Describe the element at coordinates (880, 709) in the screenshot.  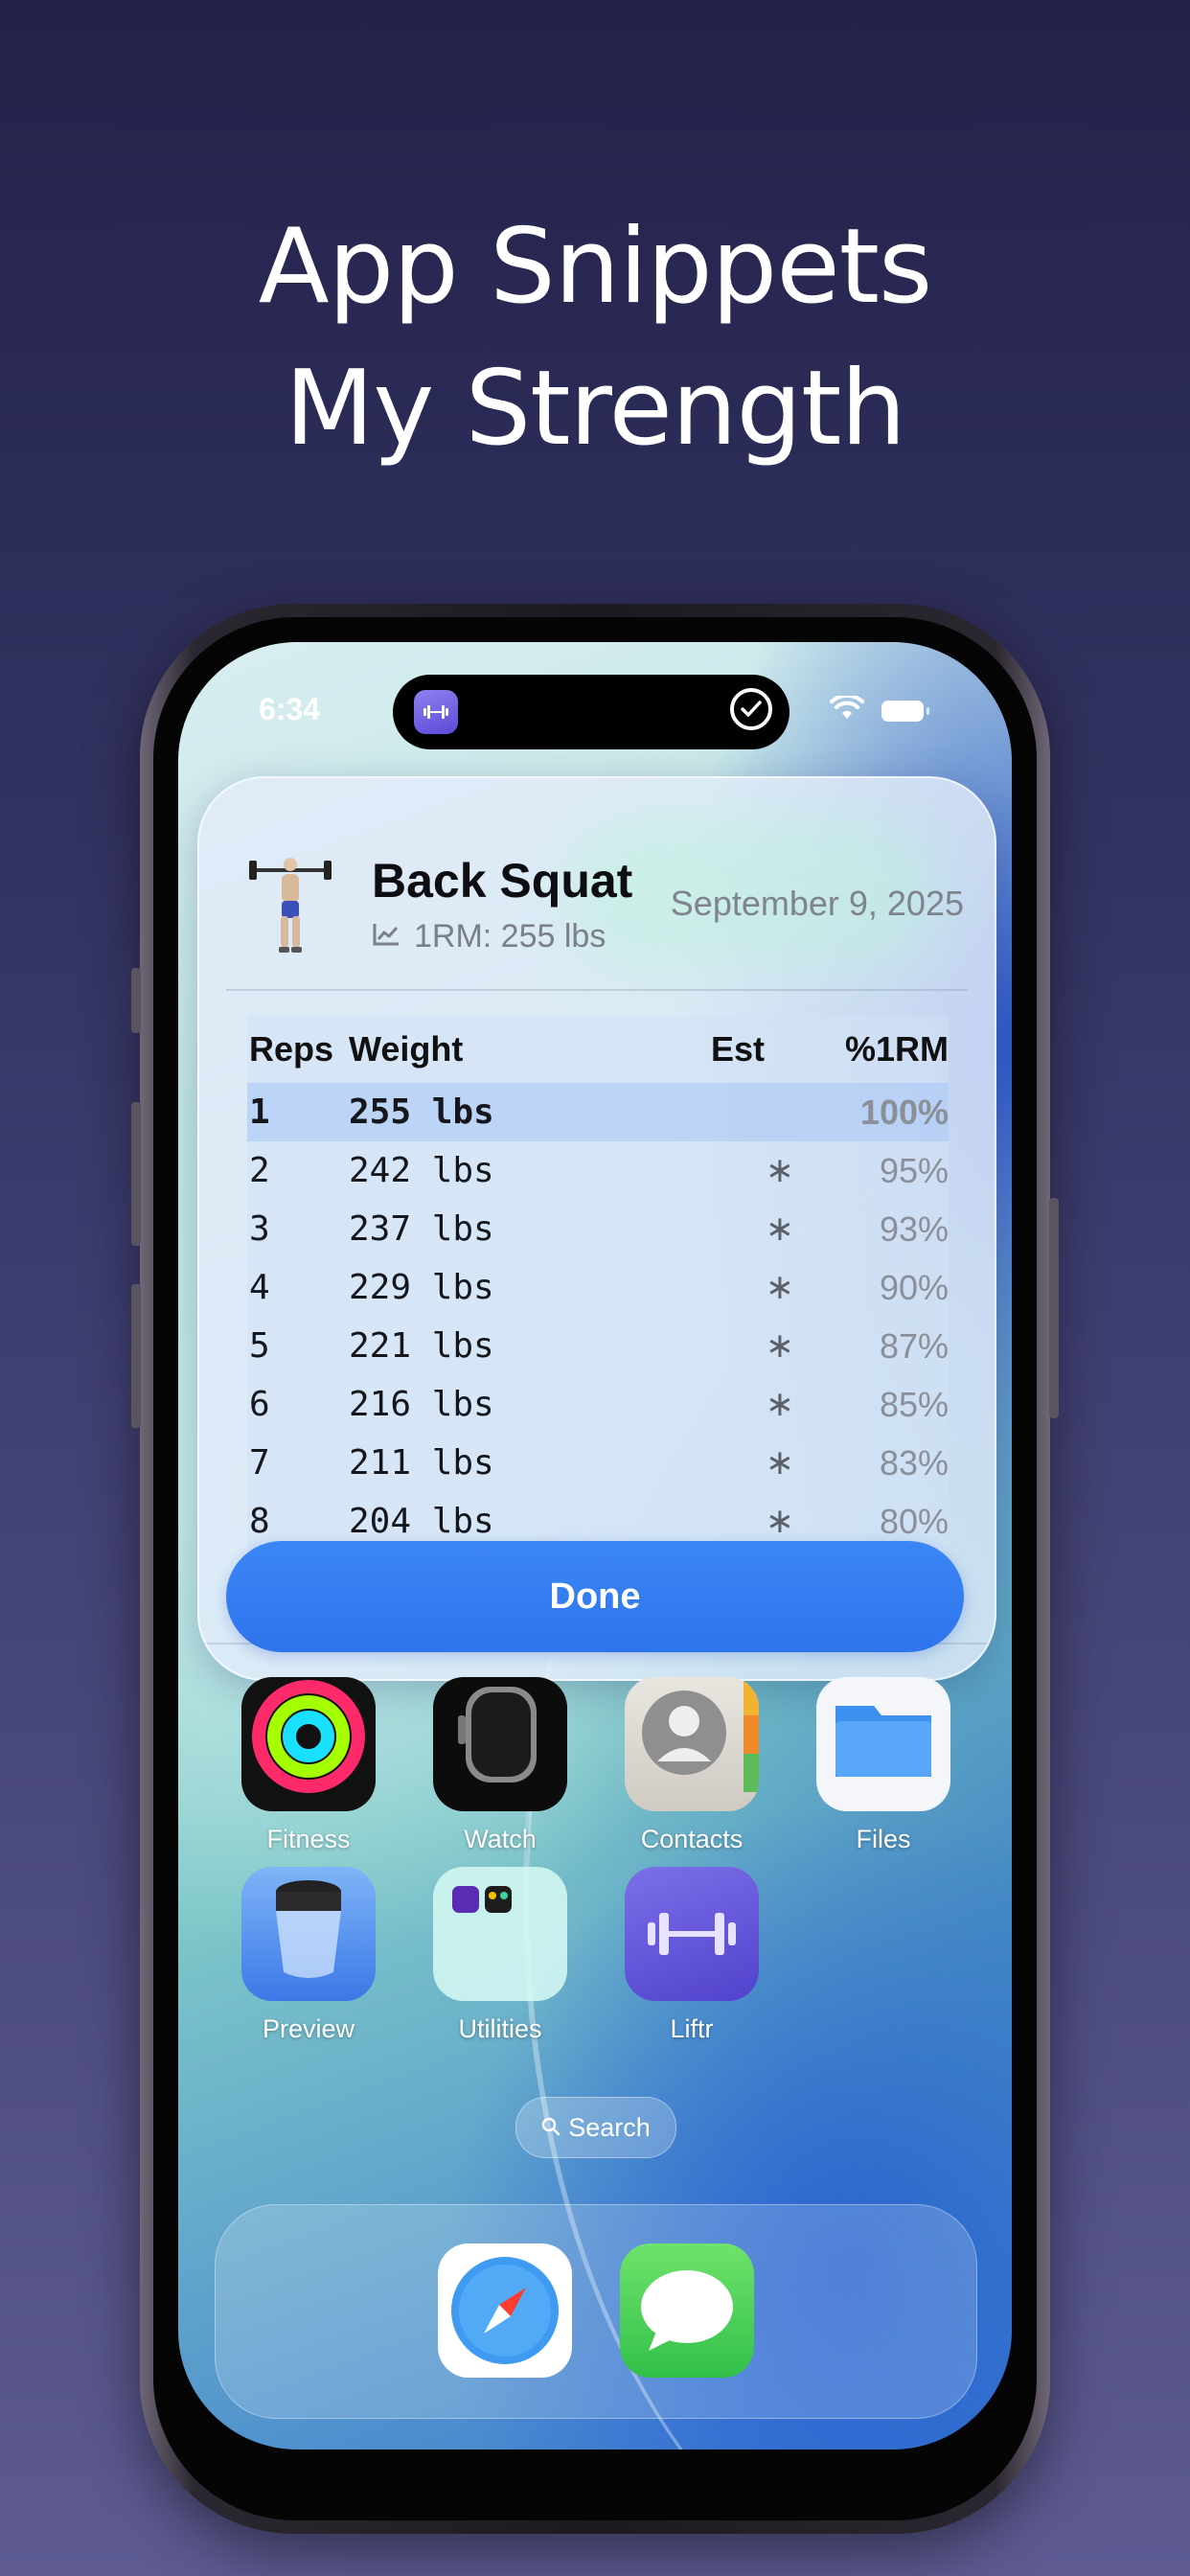
I see `status-icons` at that location.